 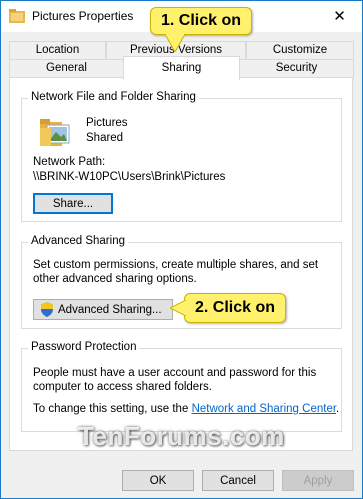 What do you see at coordinates (296, 68) in the screenshot?
I see `tab-security: Security` at bounding box center [296, 68].